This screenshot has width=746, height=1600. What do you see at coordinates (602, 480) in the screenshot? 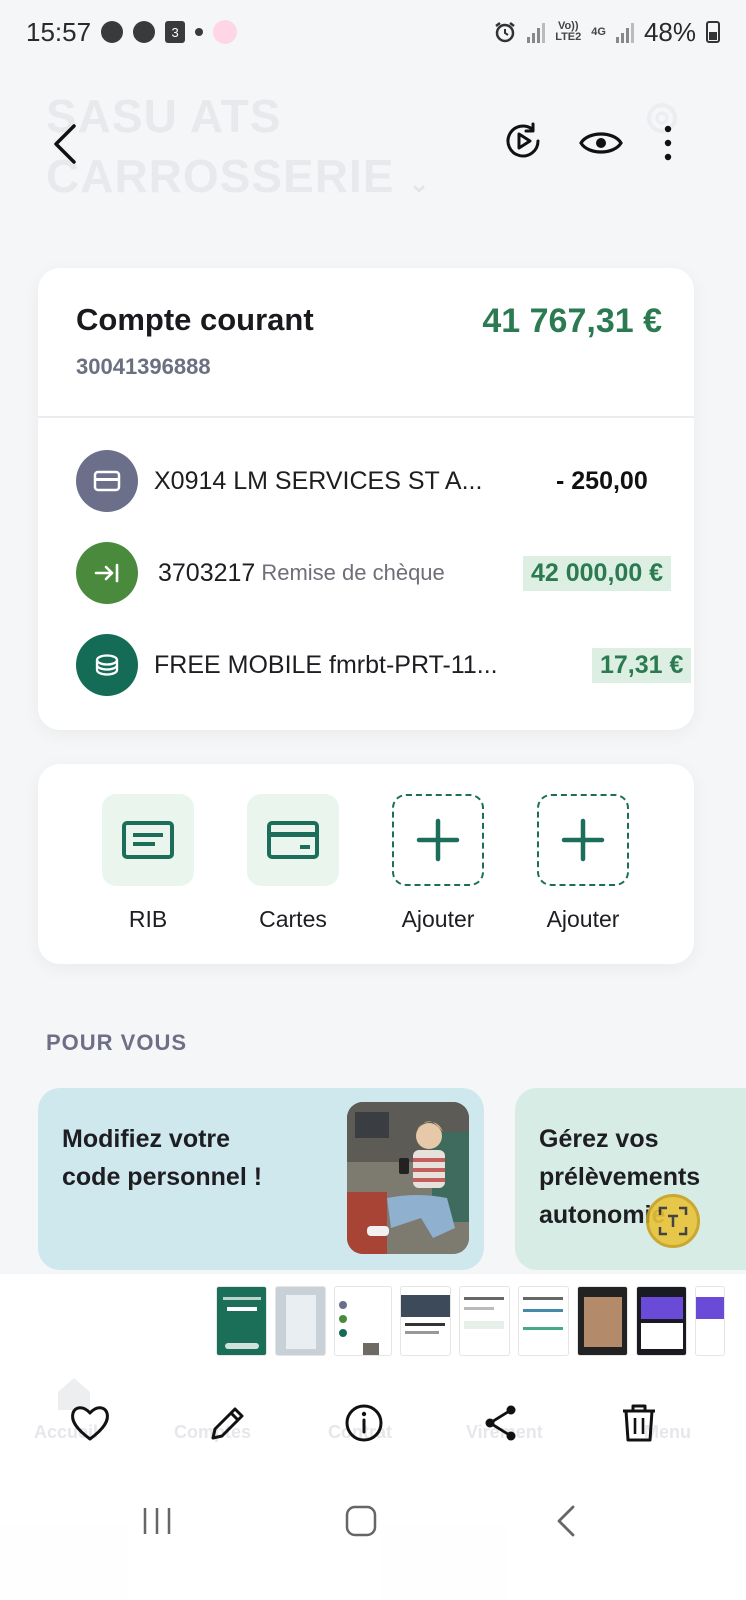
I see `transaction-amount: - 250,00` at bounding box center [602, 480].